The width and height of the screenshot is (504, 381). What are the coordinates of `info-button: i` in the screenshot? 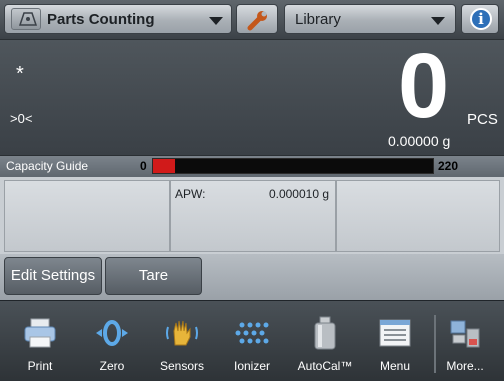 It's located at (480, 19).